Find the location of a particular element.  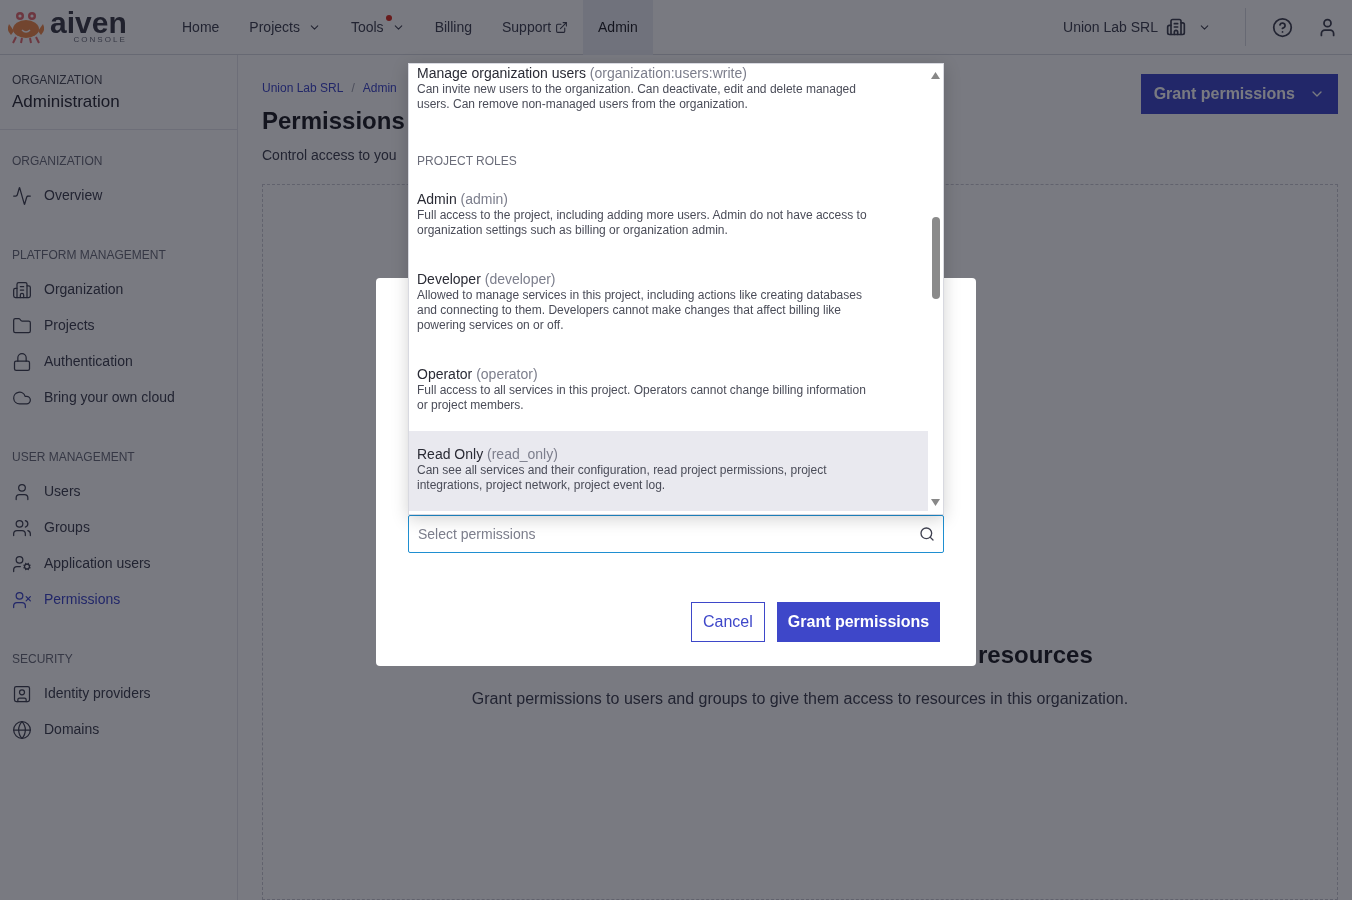

cancel-button: Cancel is located at coordinates (728, 622).